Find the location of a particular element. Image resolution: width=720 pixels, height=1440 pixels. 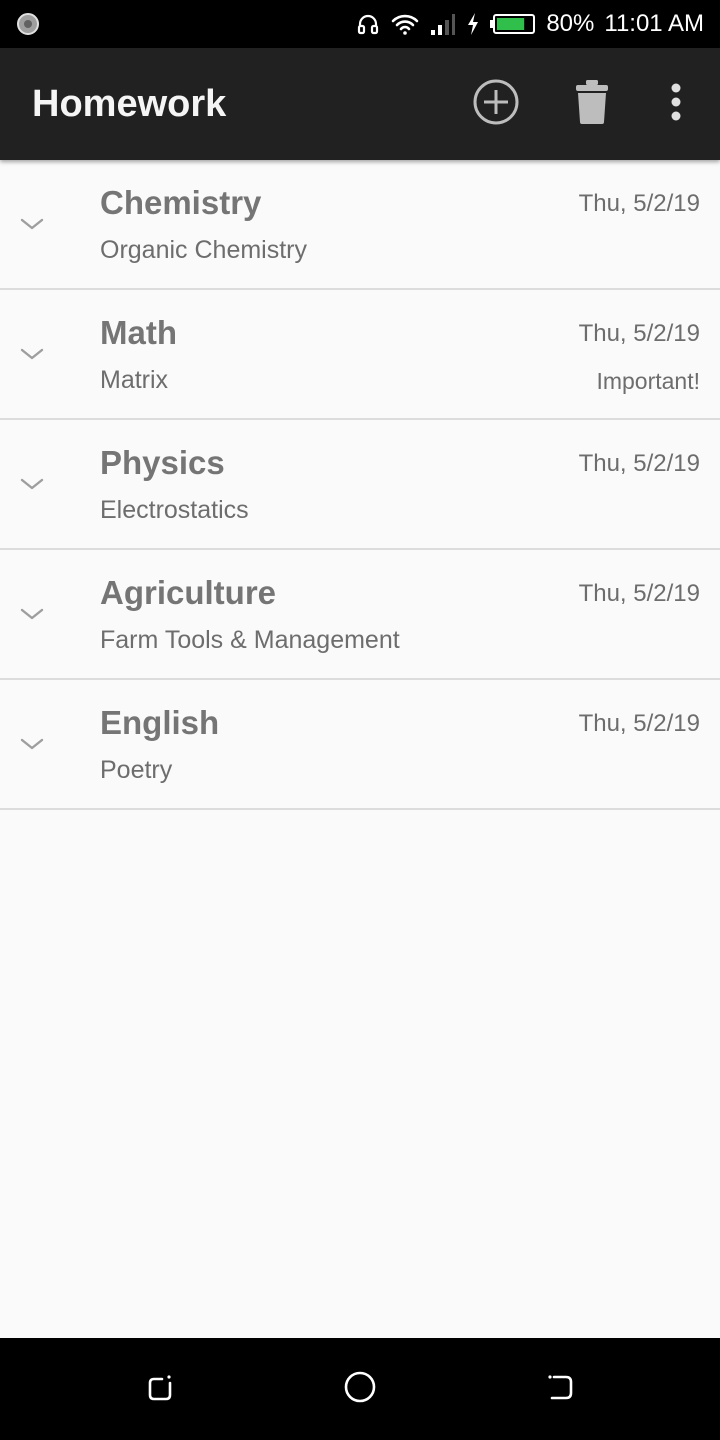

back-button is located at coordinates (560, 1389).